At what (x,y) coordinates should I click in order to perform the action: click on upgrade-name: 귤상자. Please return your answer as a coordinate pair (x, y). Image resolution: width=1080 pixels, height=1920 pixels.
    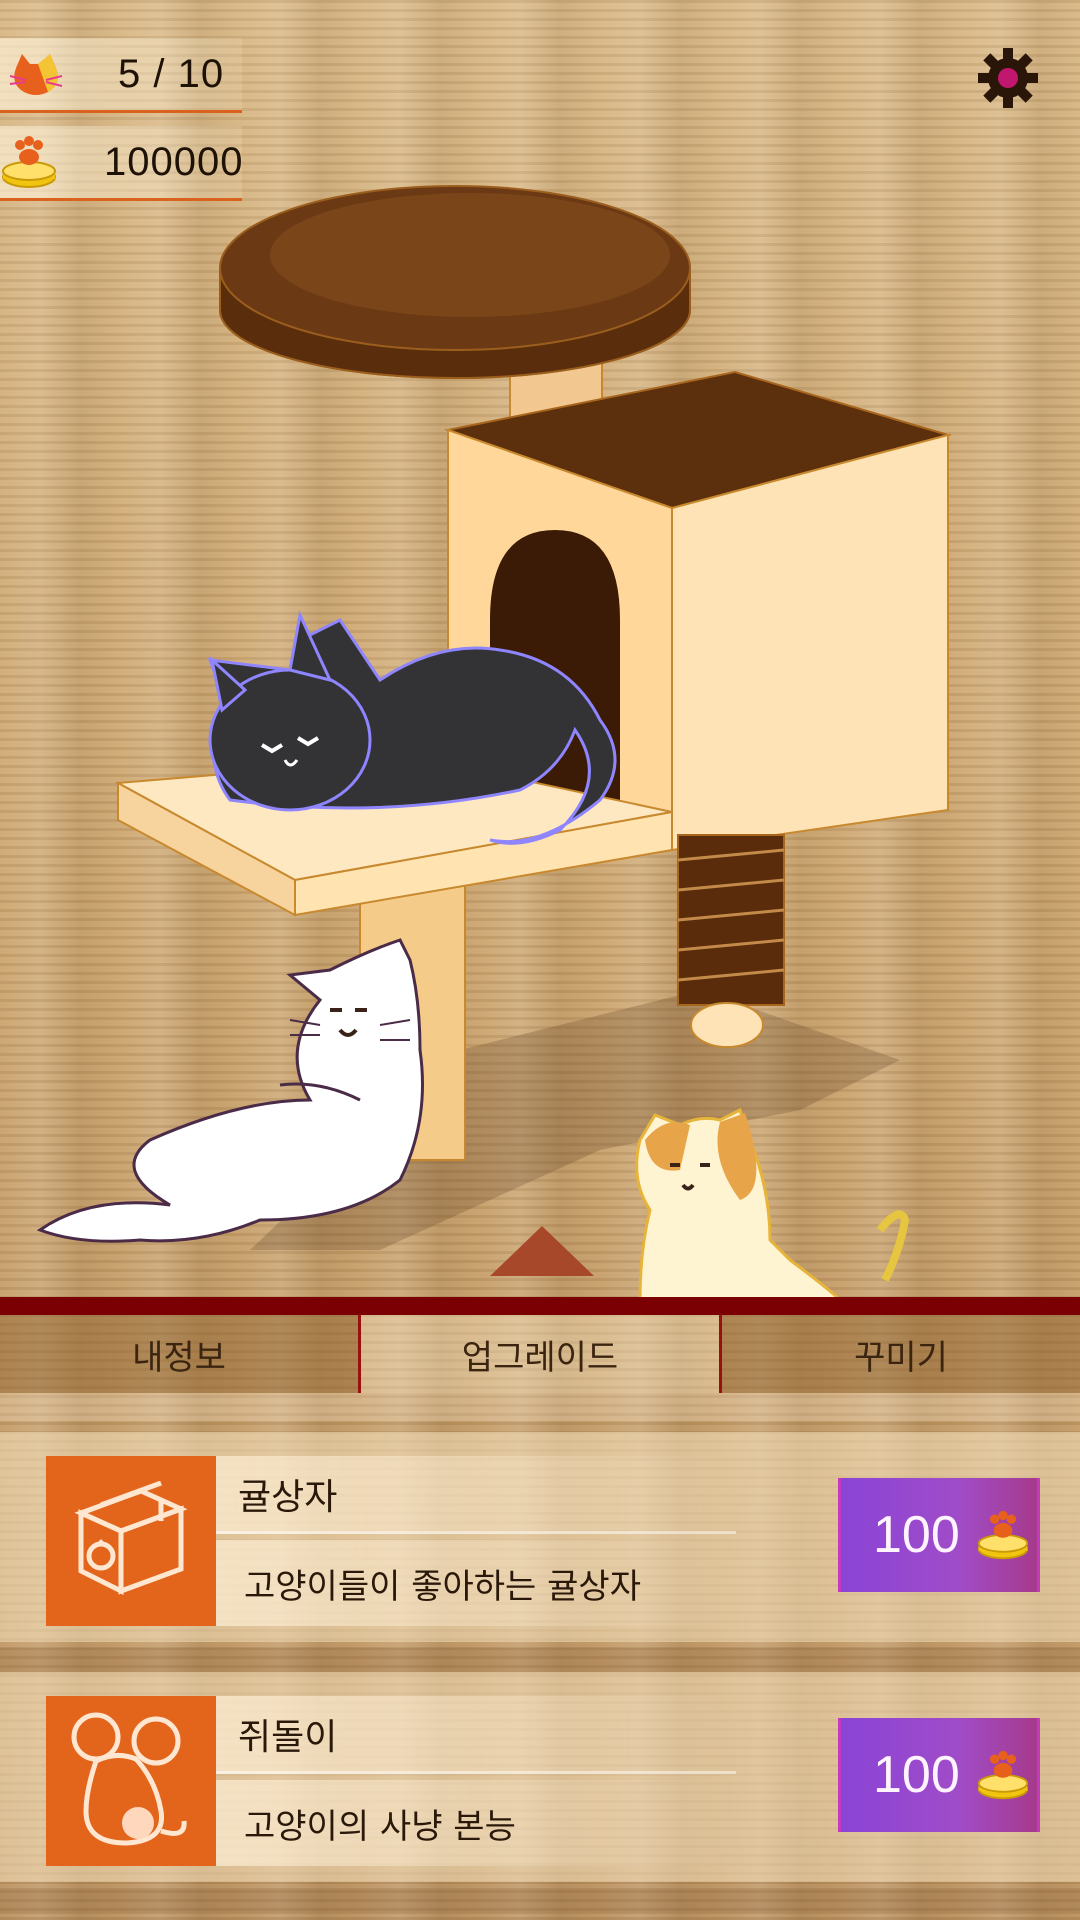
    Looking at the image, I should click on (476, 1495).